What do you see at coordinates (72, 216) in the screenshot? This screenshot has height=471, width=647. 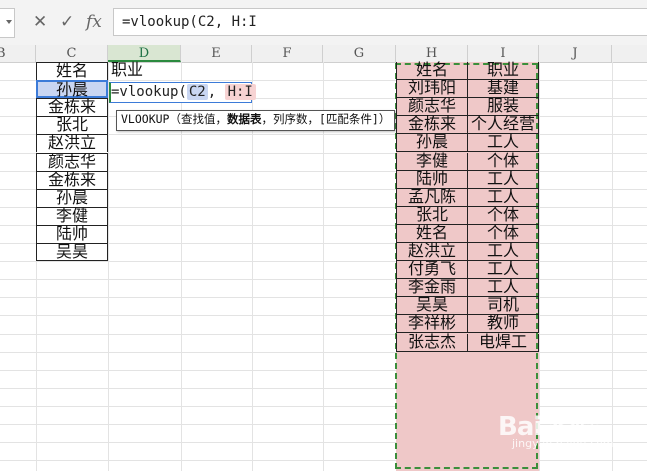 I see `cell-c9: 李健` at bounding box center [72, 216].